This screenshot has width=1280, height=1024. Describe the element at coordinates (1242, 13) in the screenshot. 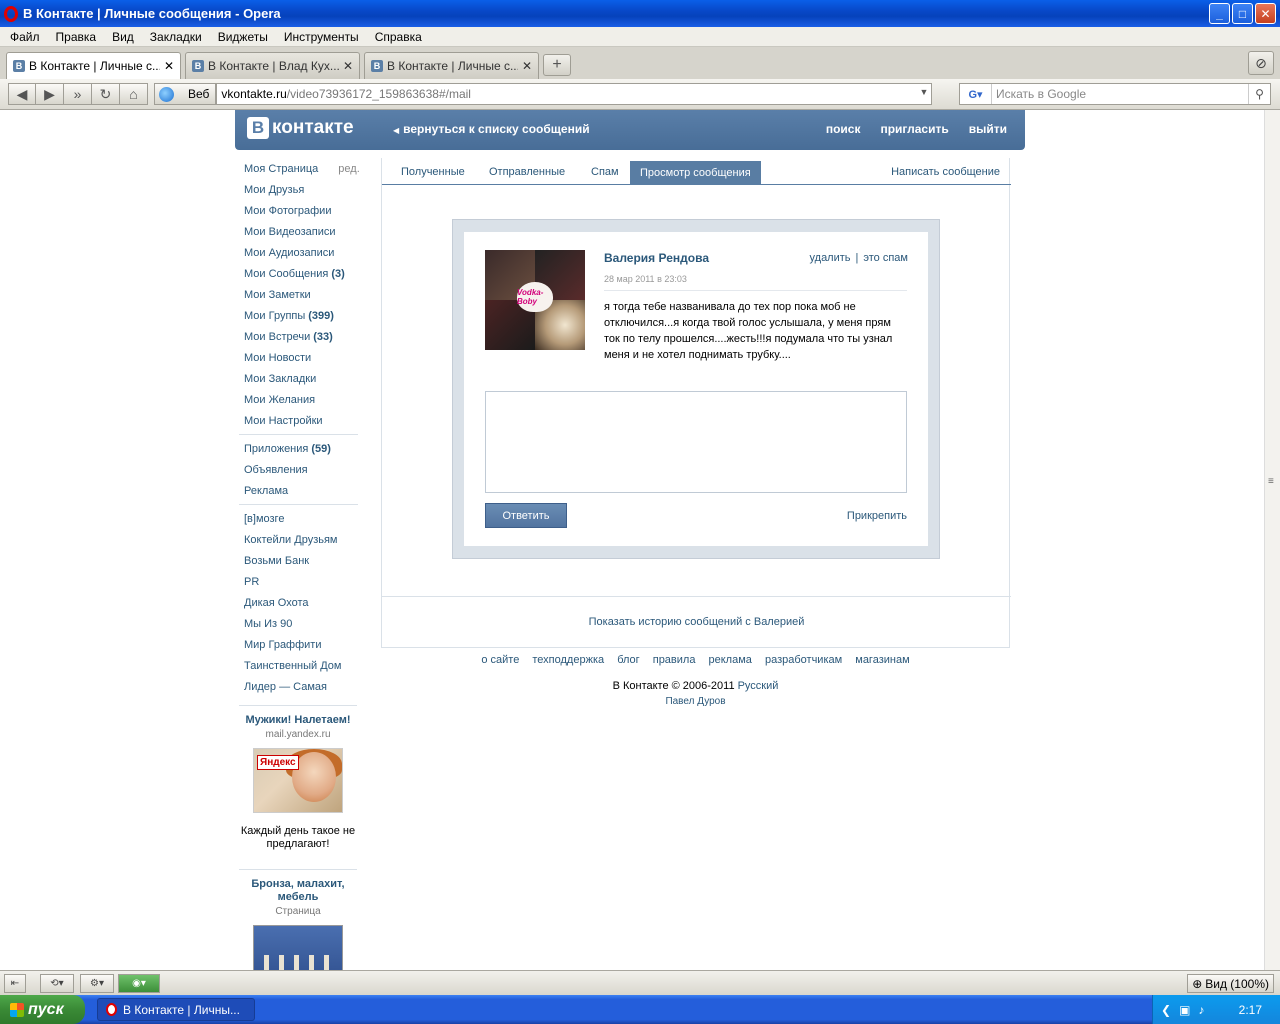

I see `maximize-button: □` at that location.